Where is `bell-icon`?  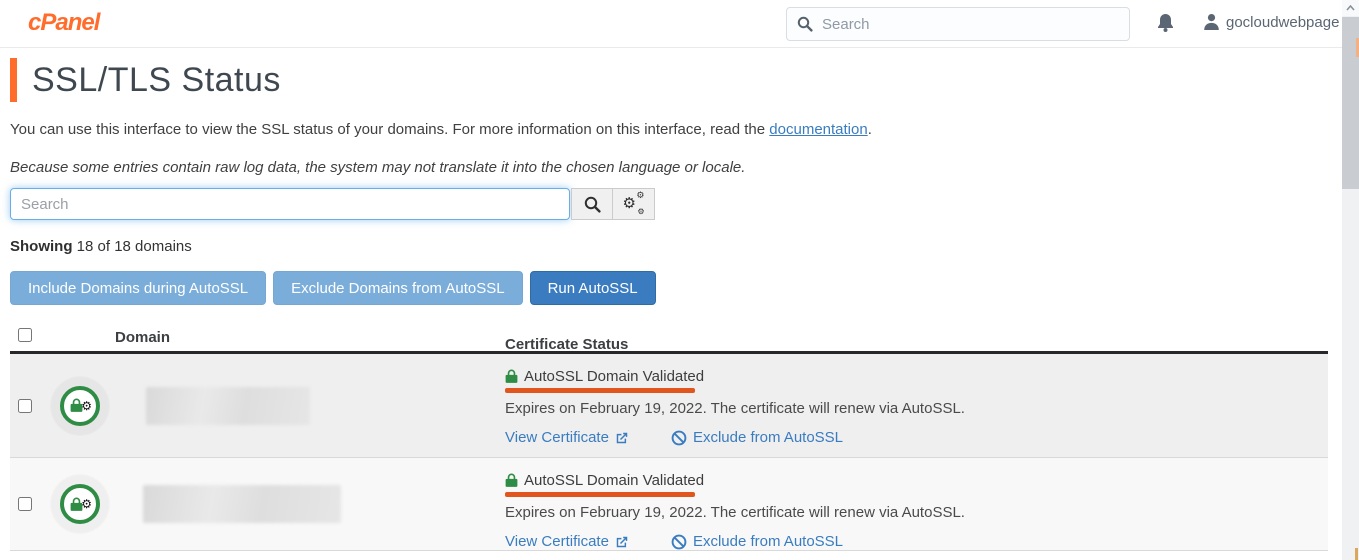 bell-icon is located at coordinates (1165, 23).